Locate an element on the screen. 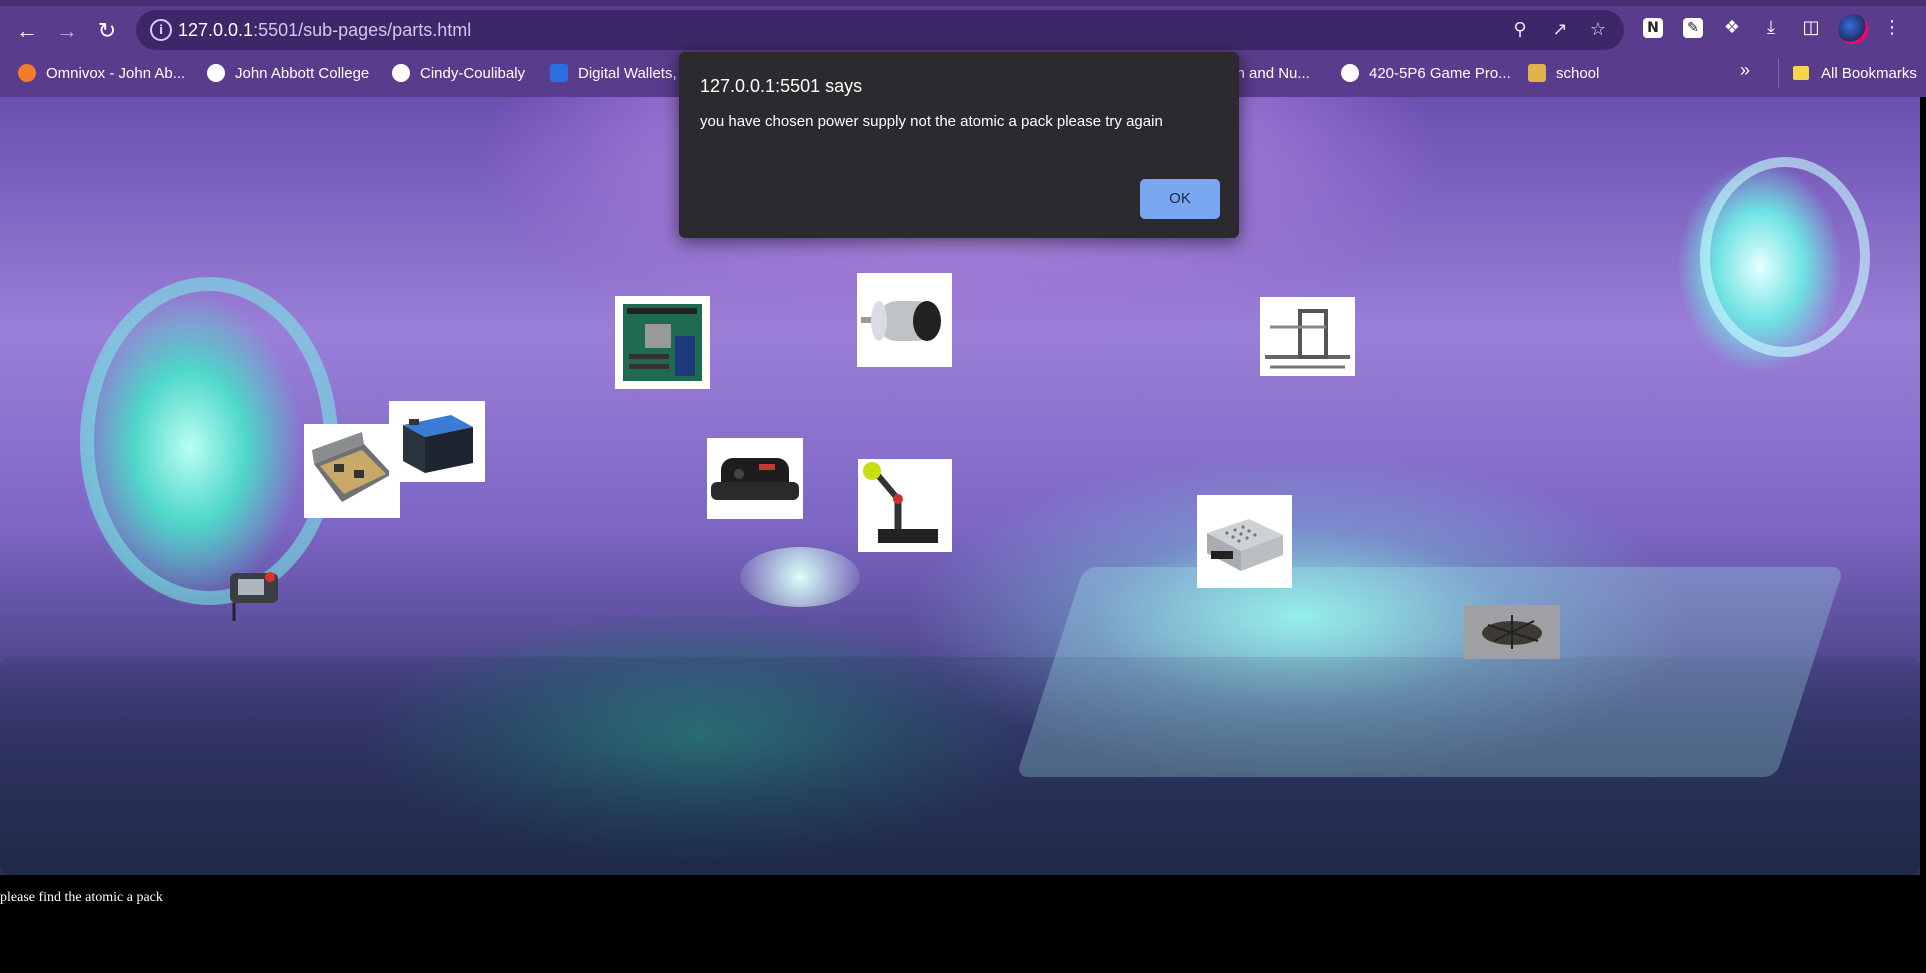 Image resolution: width=1926 pixels, height=973 pixels. reload-button: ↻ is located at coordinates (107, 31).